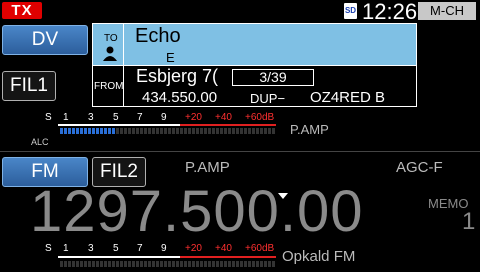 This screenshot has height=272, width=480. I want to click on panel-frequency: 434.550.00, so click(180, 97).